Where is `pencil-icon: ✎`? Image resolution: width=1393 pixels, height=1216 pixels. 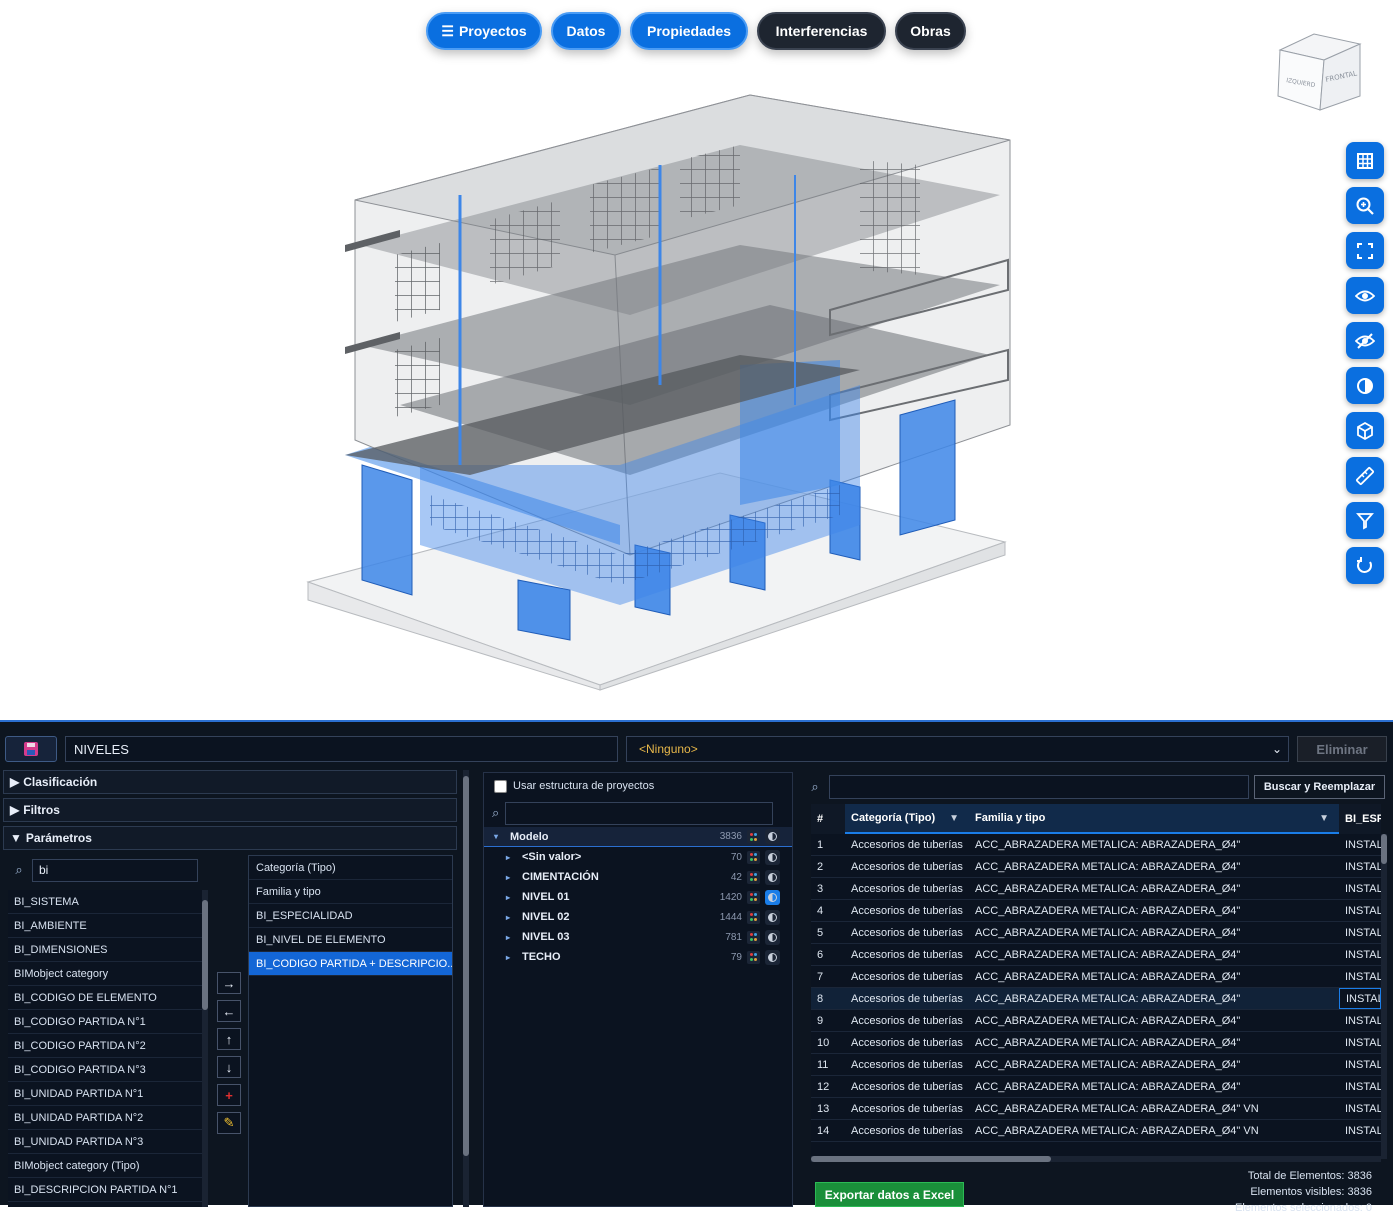 pencil-icon: ✎ is located at coordinates (229, 1123).